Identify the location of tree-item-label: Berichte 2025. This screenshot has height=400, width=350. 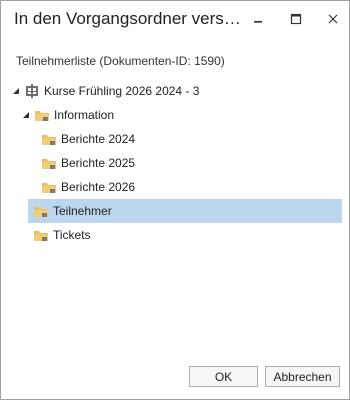
(98, 163).